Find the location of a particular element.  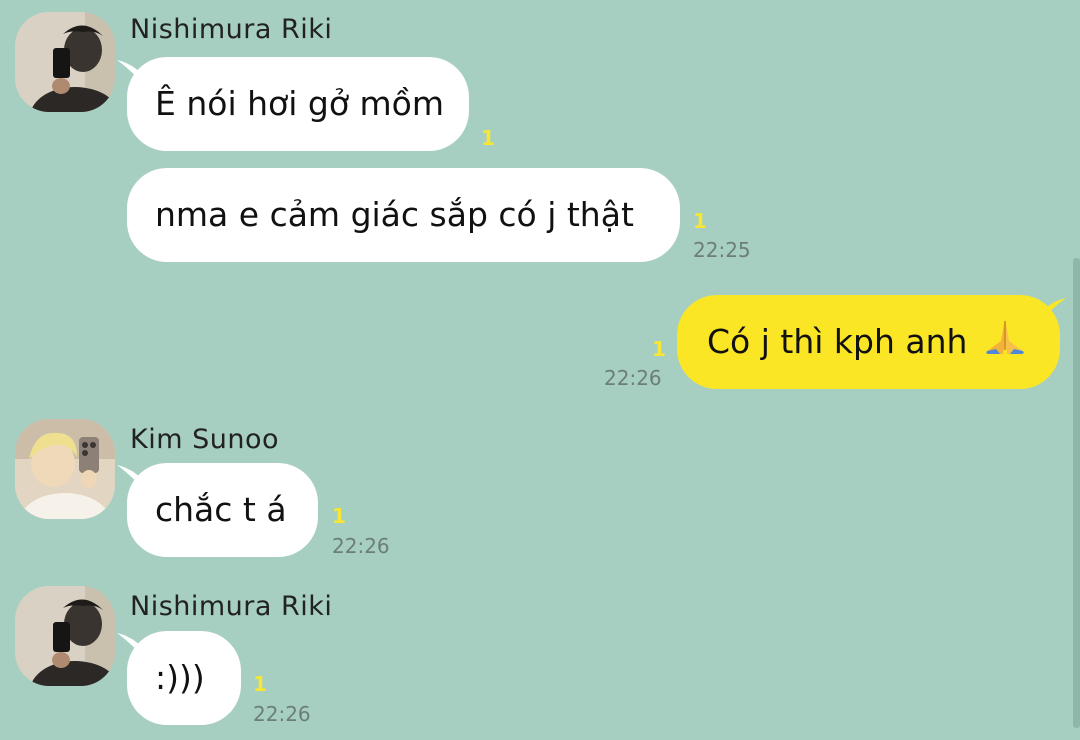

avatar-kim-sunoo is located at coordinates (65, 469).